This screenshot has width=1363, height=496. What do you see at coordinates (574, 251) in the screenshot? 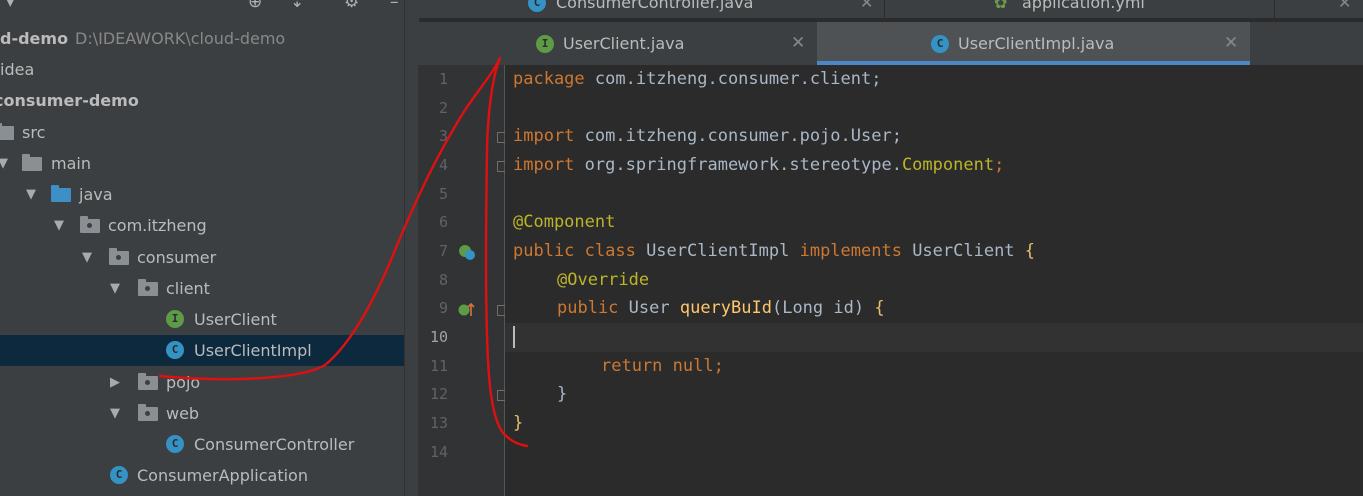
I see `keyword: public class` at bounding box center [574, 251].